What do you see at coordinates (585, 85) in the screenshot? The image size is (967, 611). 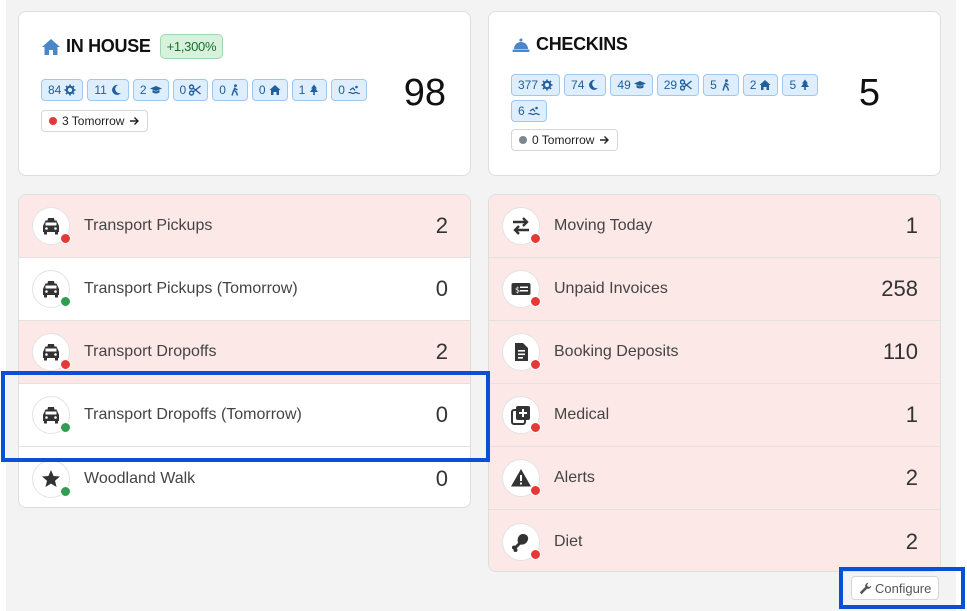 I see `chip-moon: 74` at bounding box center [585, 85].